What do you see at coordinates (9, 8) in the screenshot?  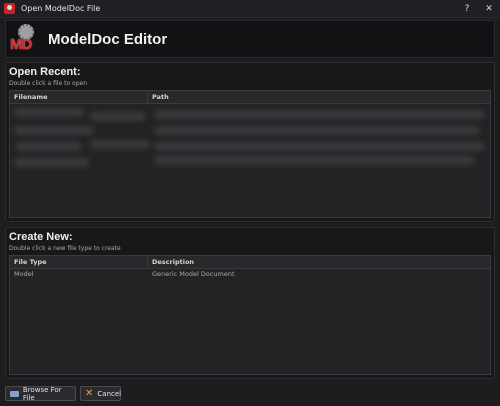 I see `app-icon` at bounding box center [9, 8].